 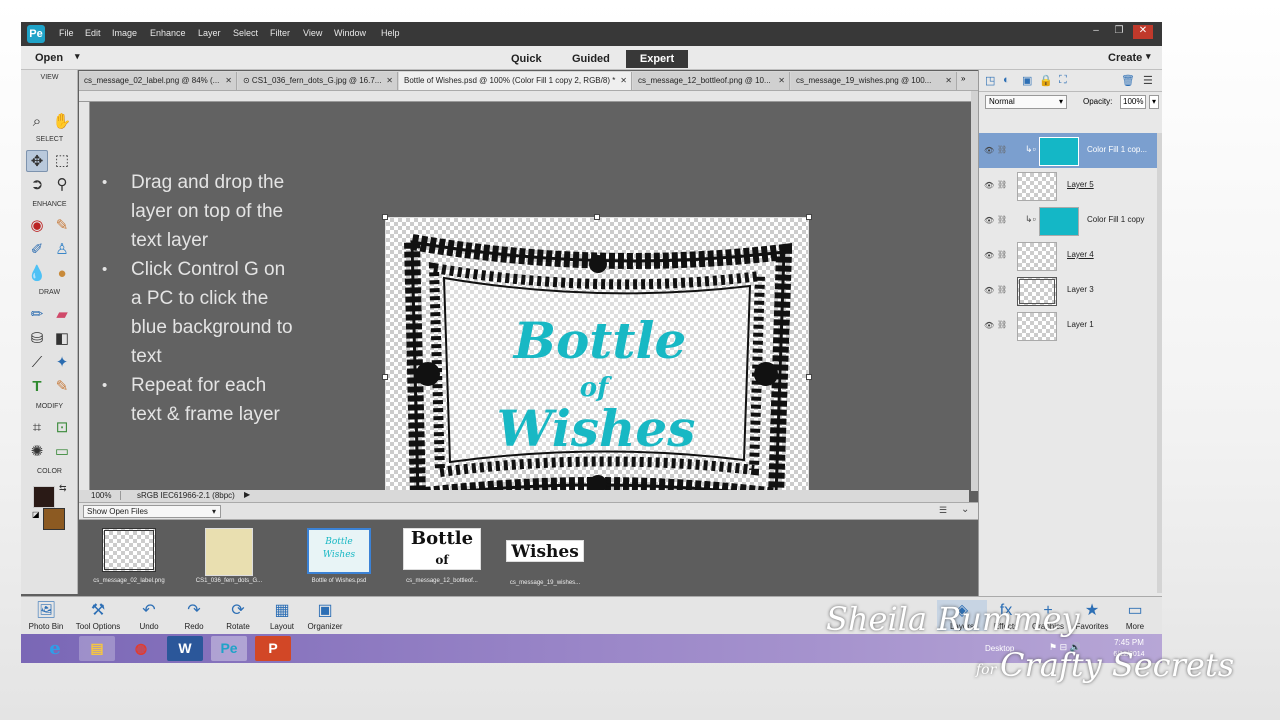 I want to click on gradient-tool-icon: ◧, so click(x=62, y=339).